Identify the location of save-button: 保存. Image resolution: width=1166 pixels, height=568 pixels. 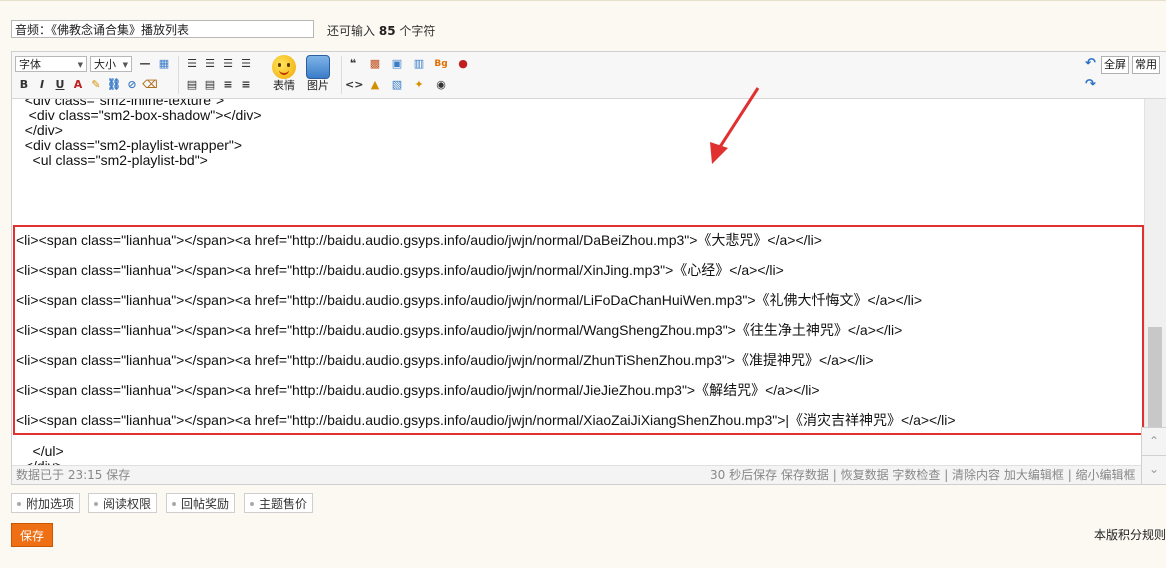
(32, 535).